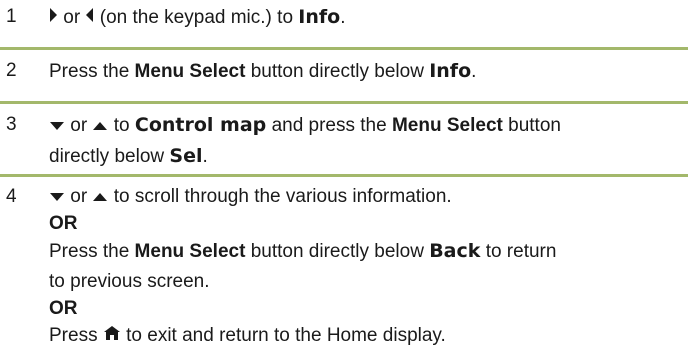 The height and width of the screenshot is (361, 688). I want to click on display-text-control-map: Control map, so click(200, 125).